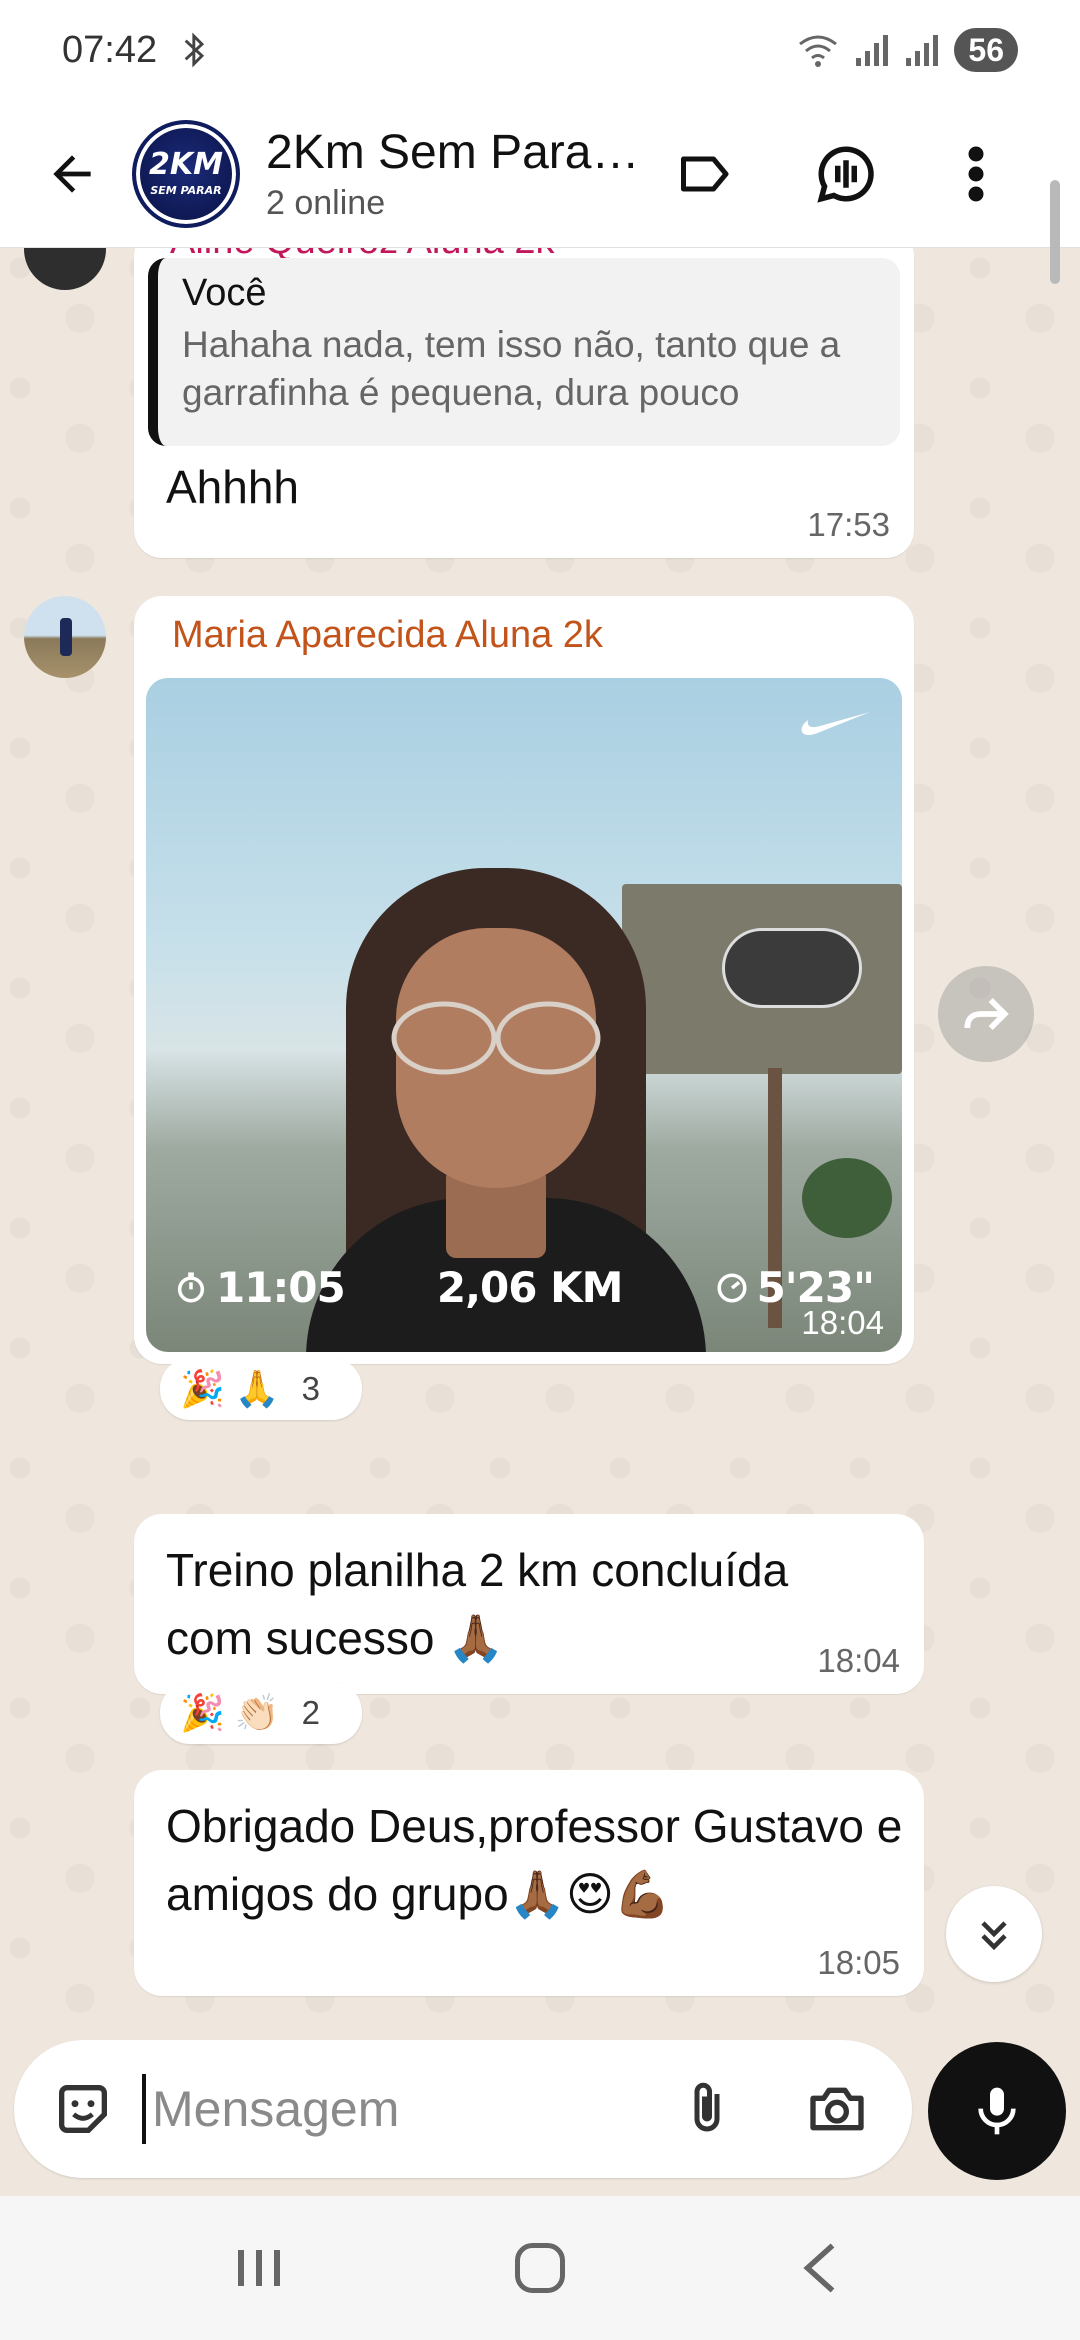 The image size is (1080, 2340). I want to click on system-navigation-bar, so click(540, 2268).